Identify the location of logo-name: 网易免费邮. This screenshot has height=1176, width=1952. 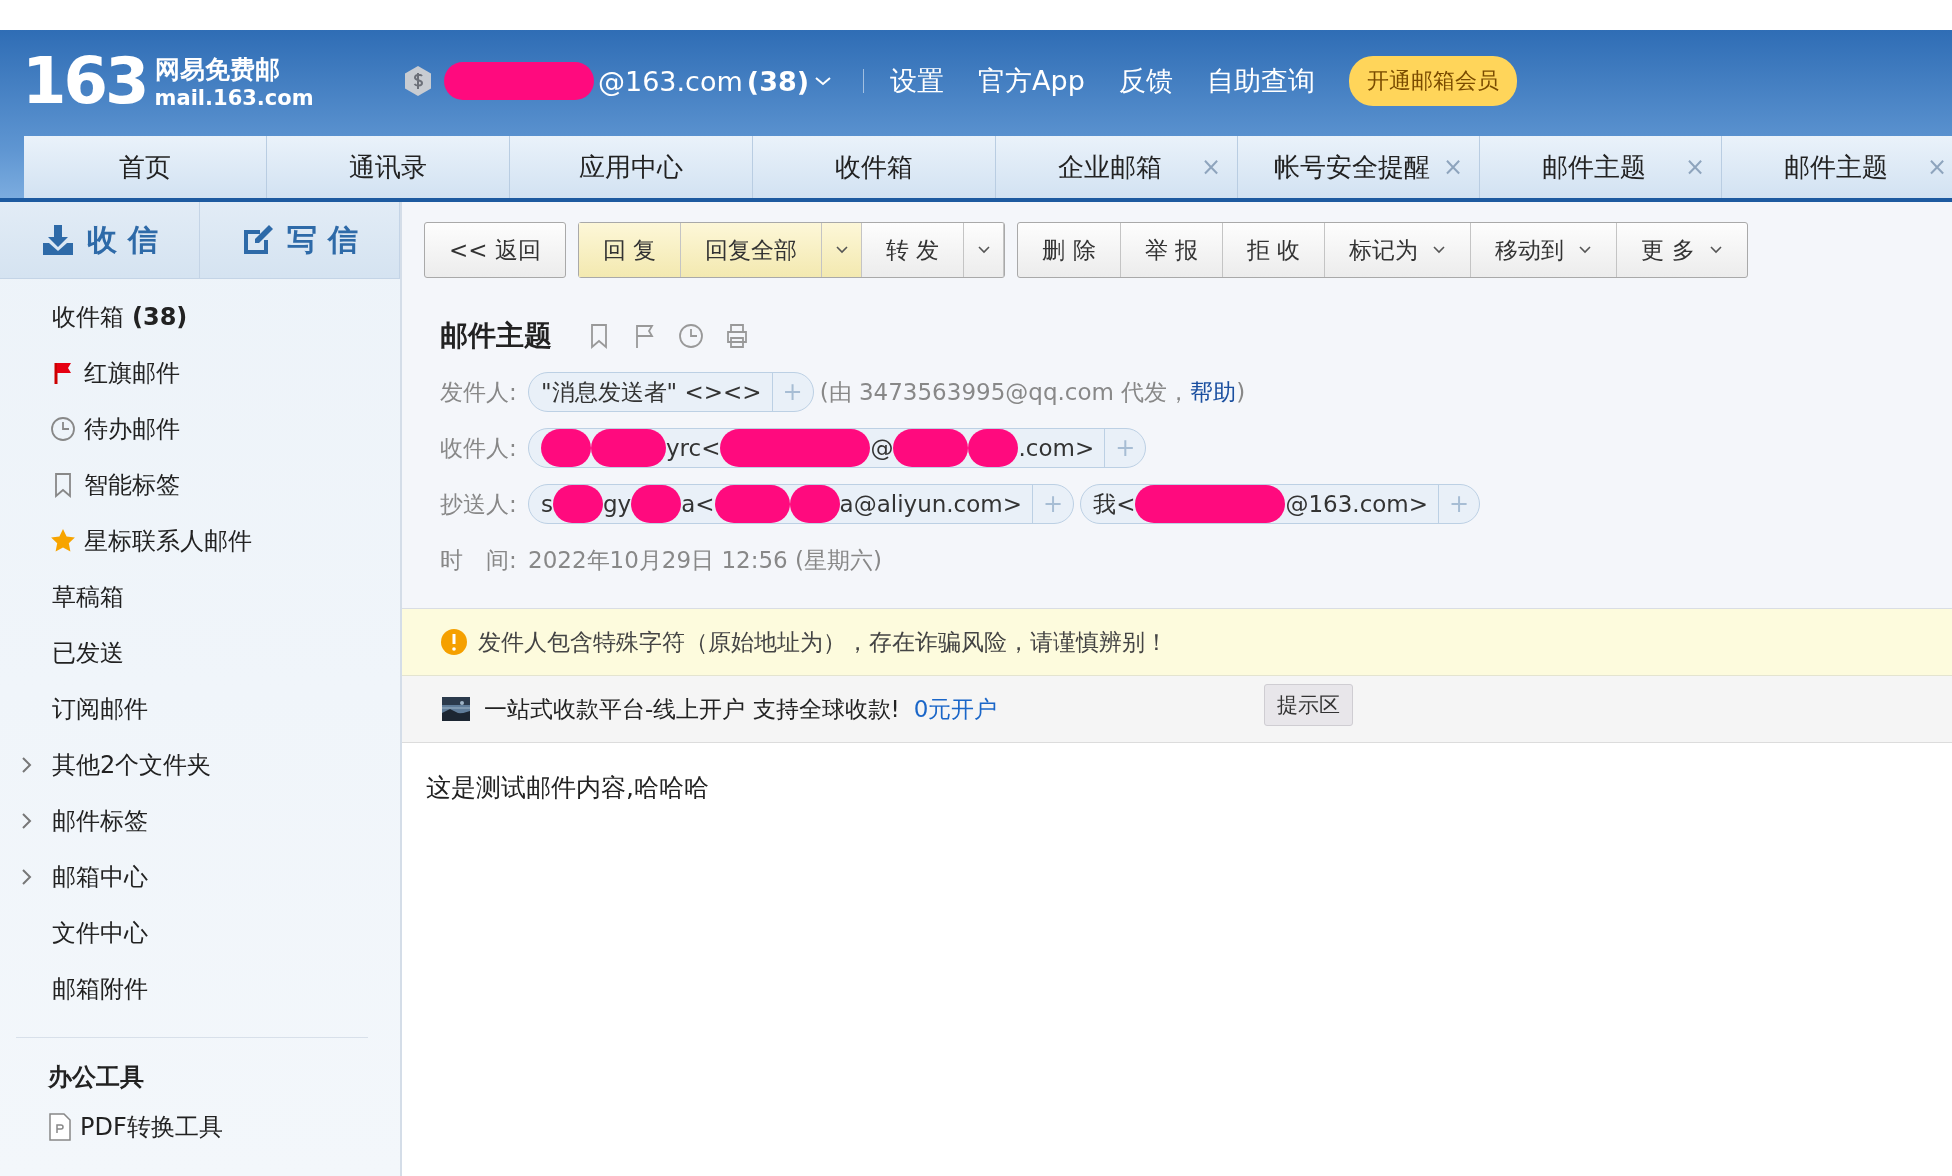
(217, 69).